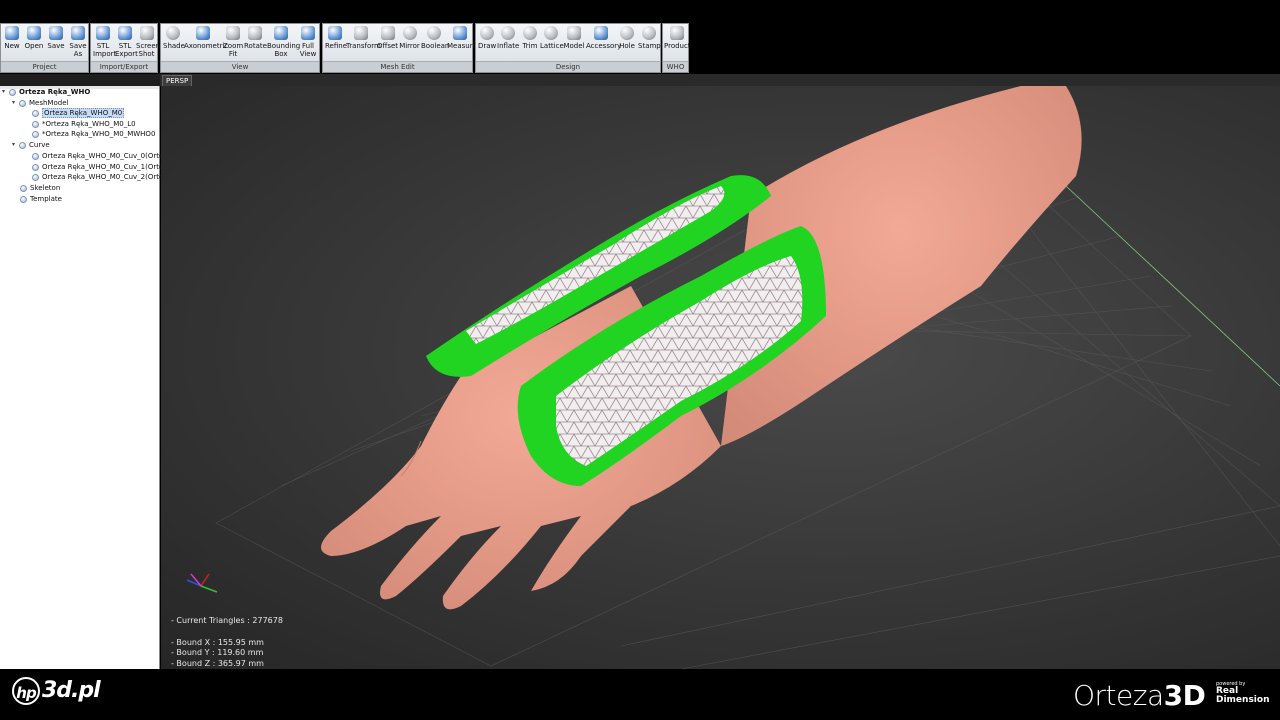 Image resolution: width=1280 pixels, height=720 pixels. I want to click on transform-button: Transform, so click(363, 38).